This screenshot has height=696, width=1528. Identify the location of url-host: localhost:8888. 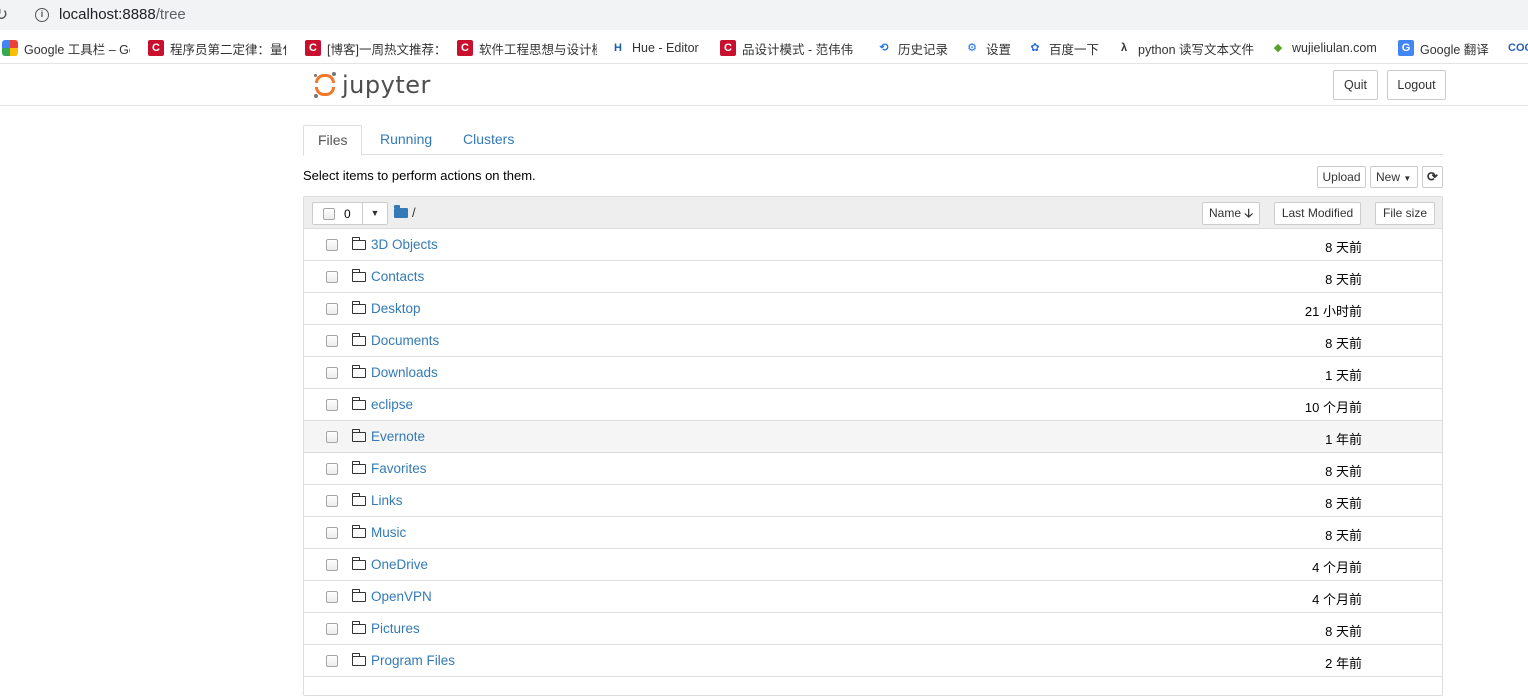
(107, 14).